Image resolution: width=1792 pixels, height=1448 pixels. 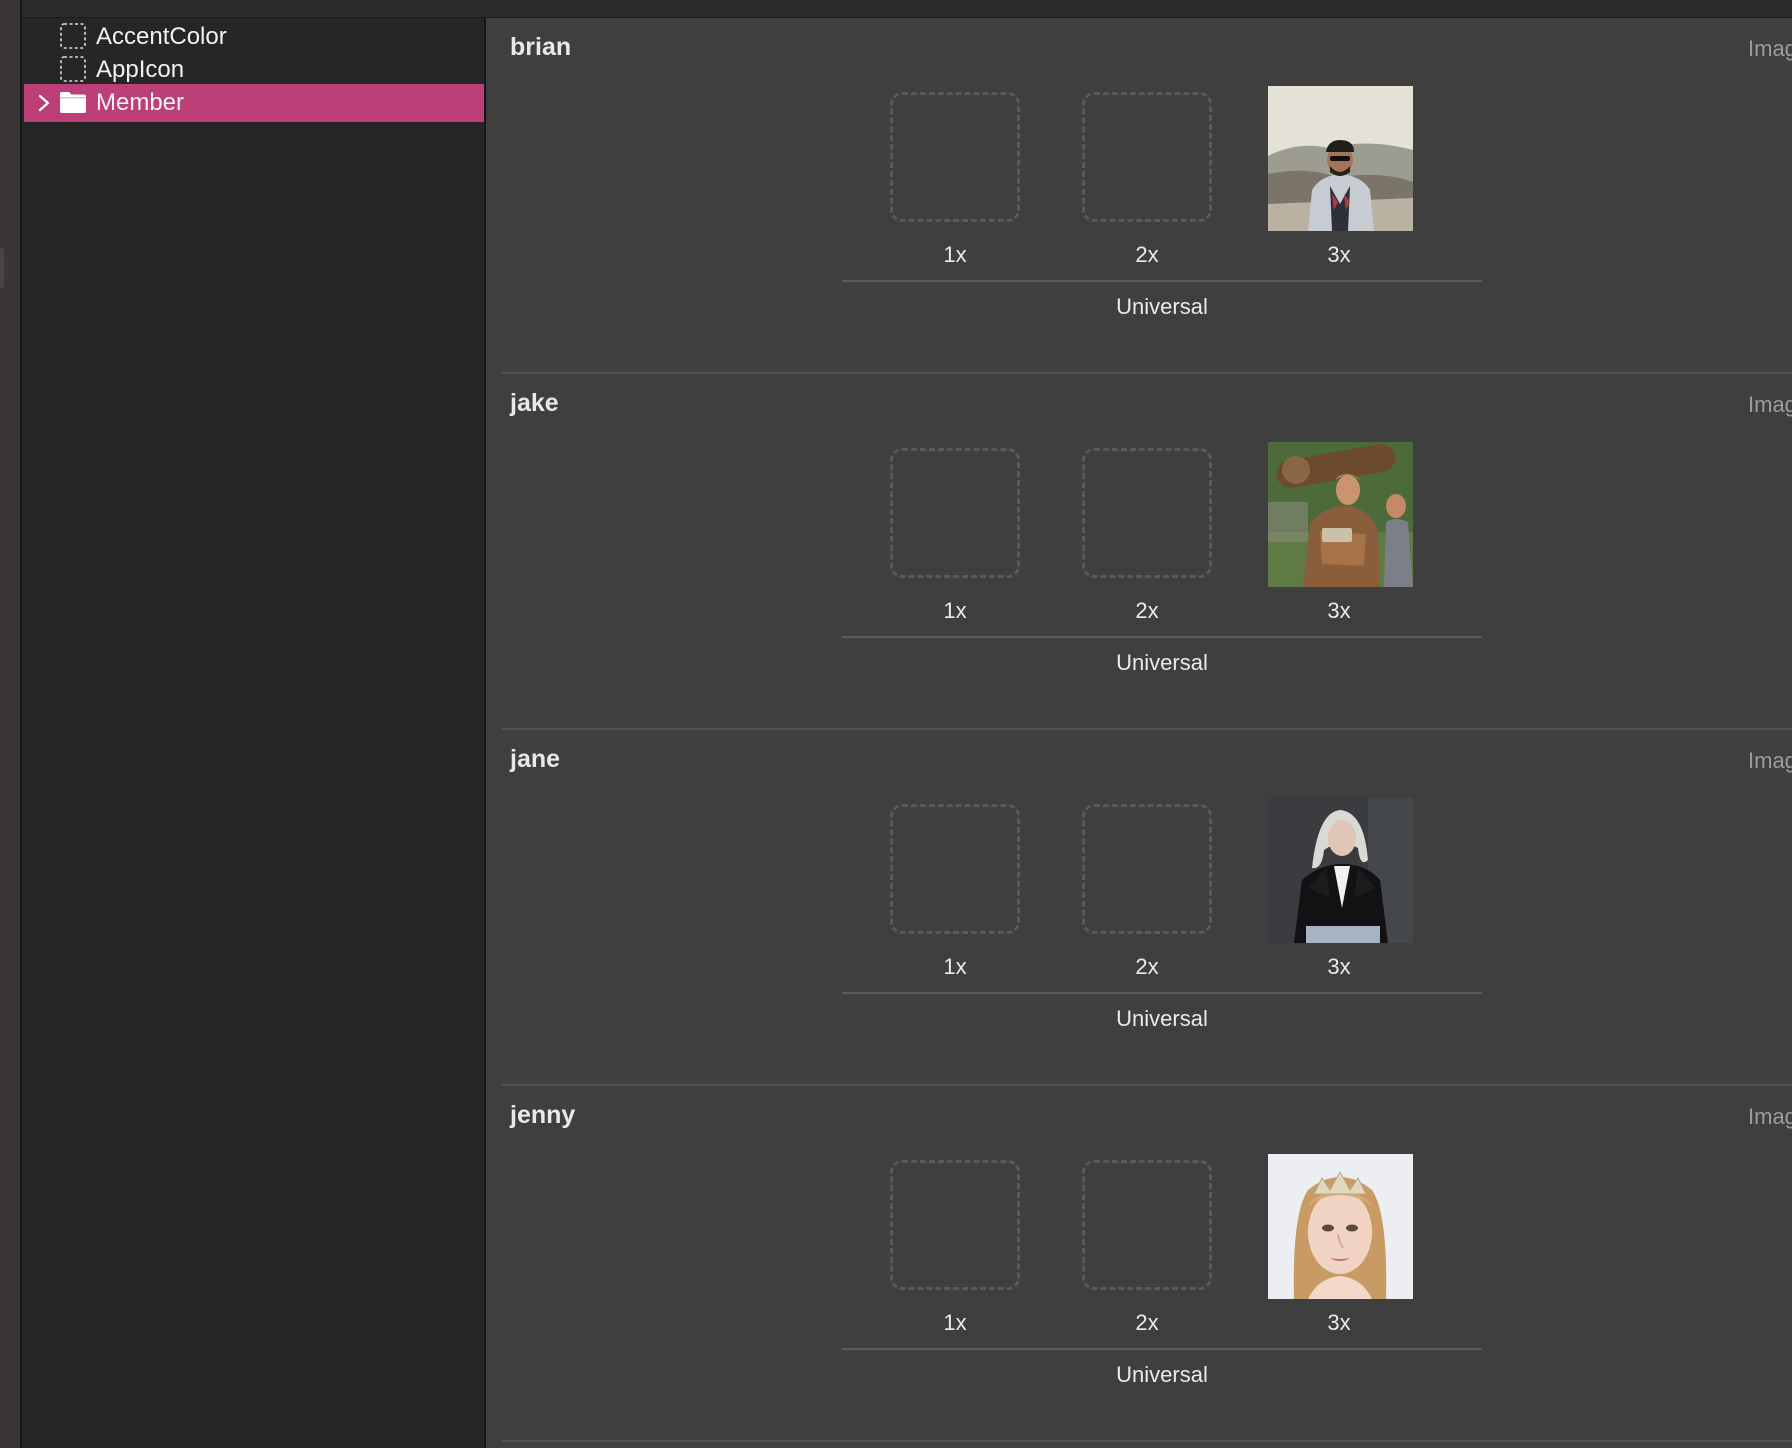 What do you see at coordinates (11, 724) in the screenshot?
I see `navigator-edge` at bounding box center [11, 724].